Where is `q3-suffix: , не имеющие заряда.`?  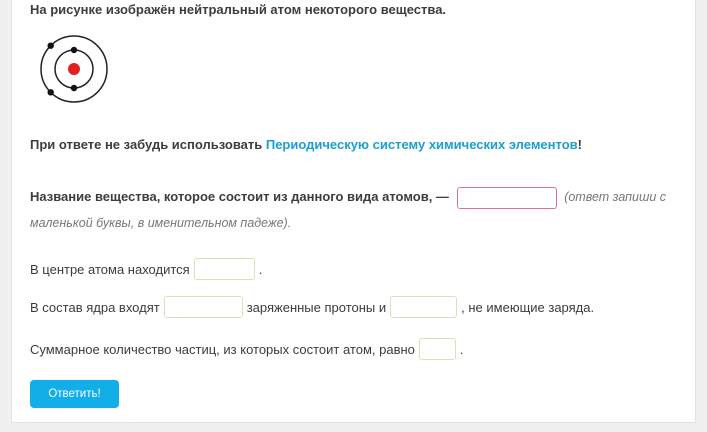 q3-suffix: , не имеющие заряда. is located at coordinates (528, 307).